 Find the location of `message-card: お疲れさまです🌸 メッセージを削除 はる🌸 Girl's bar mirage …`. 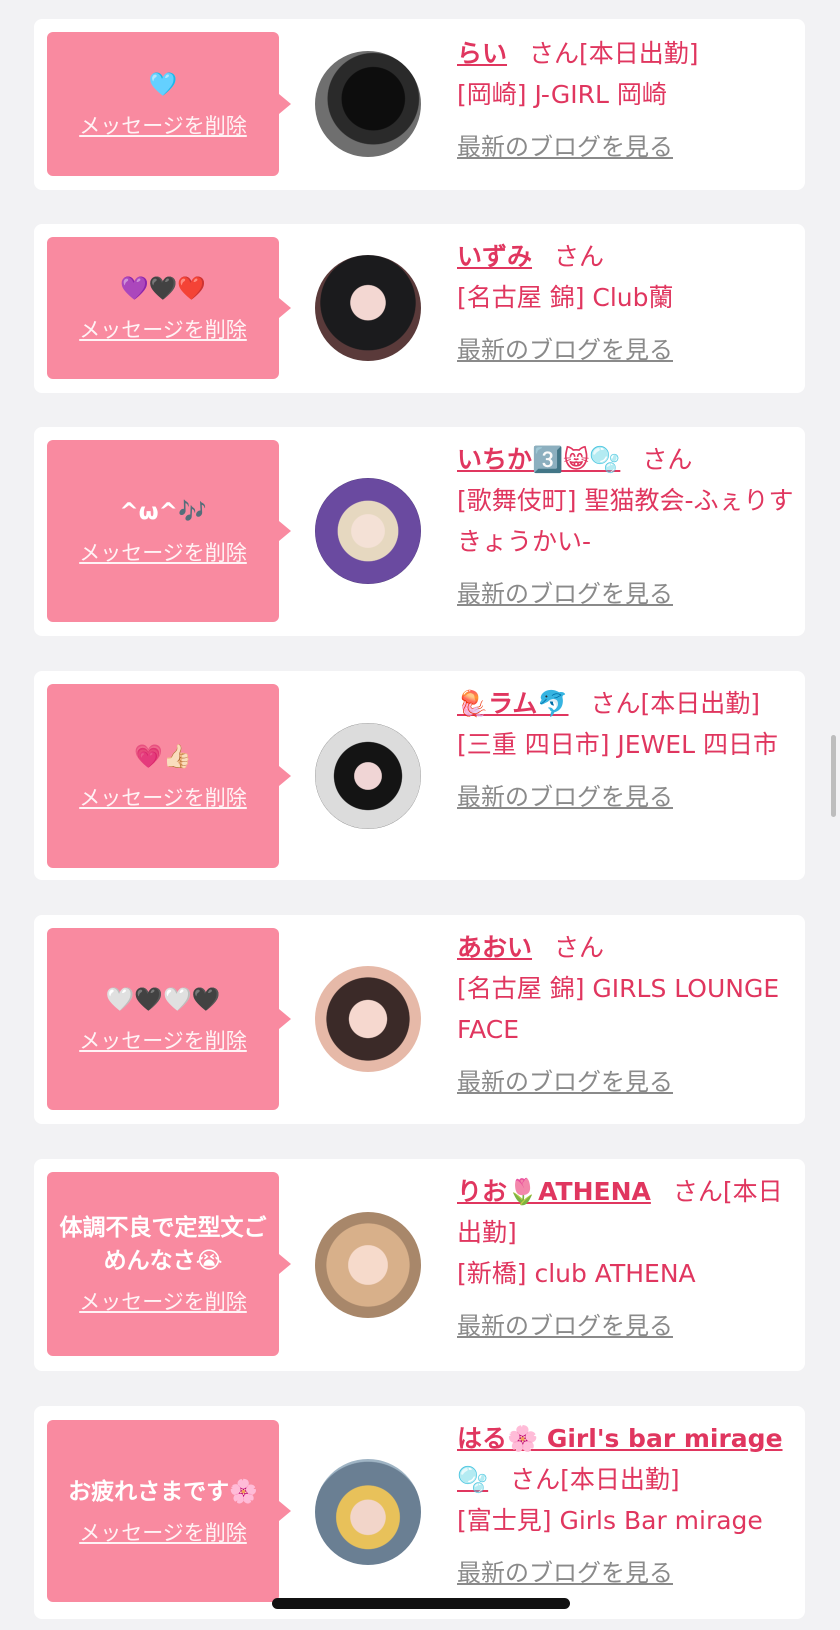

message-card: お疲れさまです🌸 メッセージを削除 はる🌸 Girl's bar mirage … is located at coordinates (419, 1512).